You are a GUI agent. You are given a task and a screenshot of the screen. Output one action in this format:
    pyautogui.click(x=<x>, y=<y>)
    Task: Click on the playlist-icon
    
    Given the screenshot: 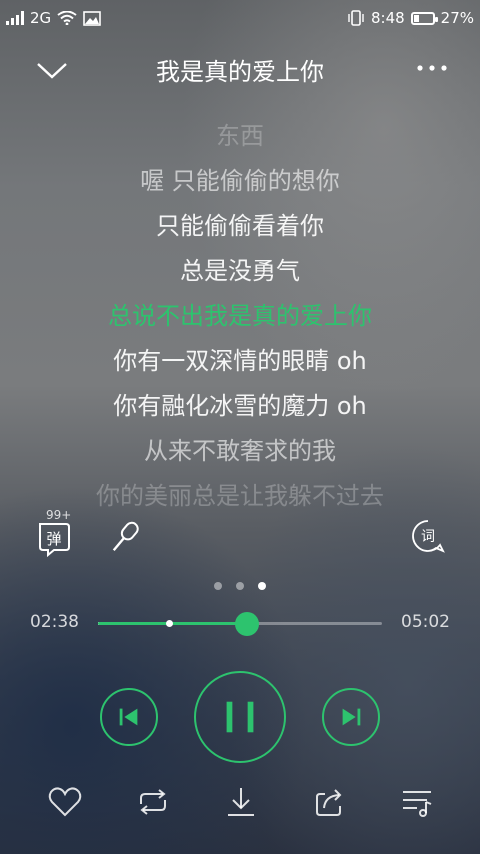 What is the action you would take?
    pyautogui.click(x=417, y=804)
    